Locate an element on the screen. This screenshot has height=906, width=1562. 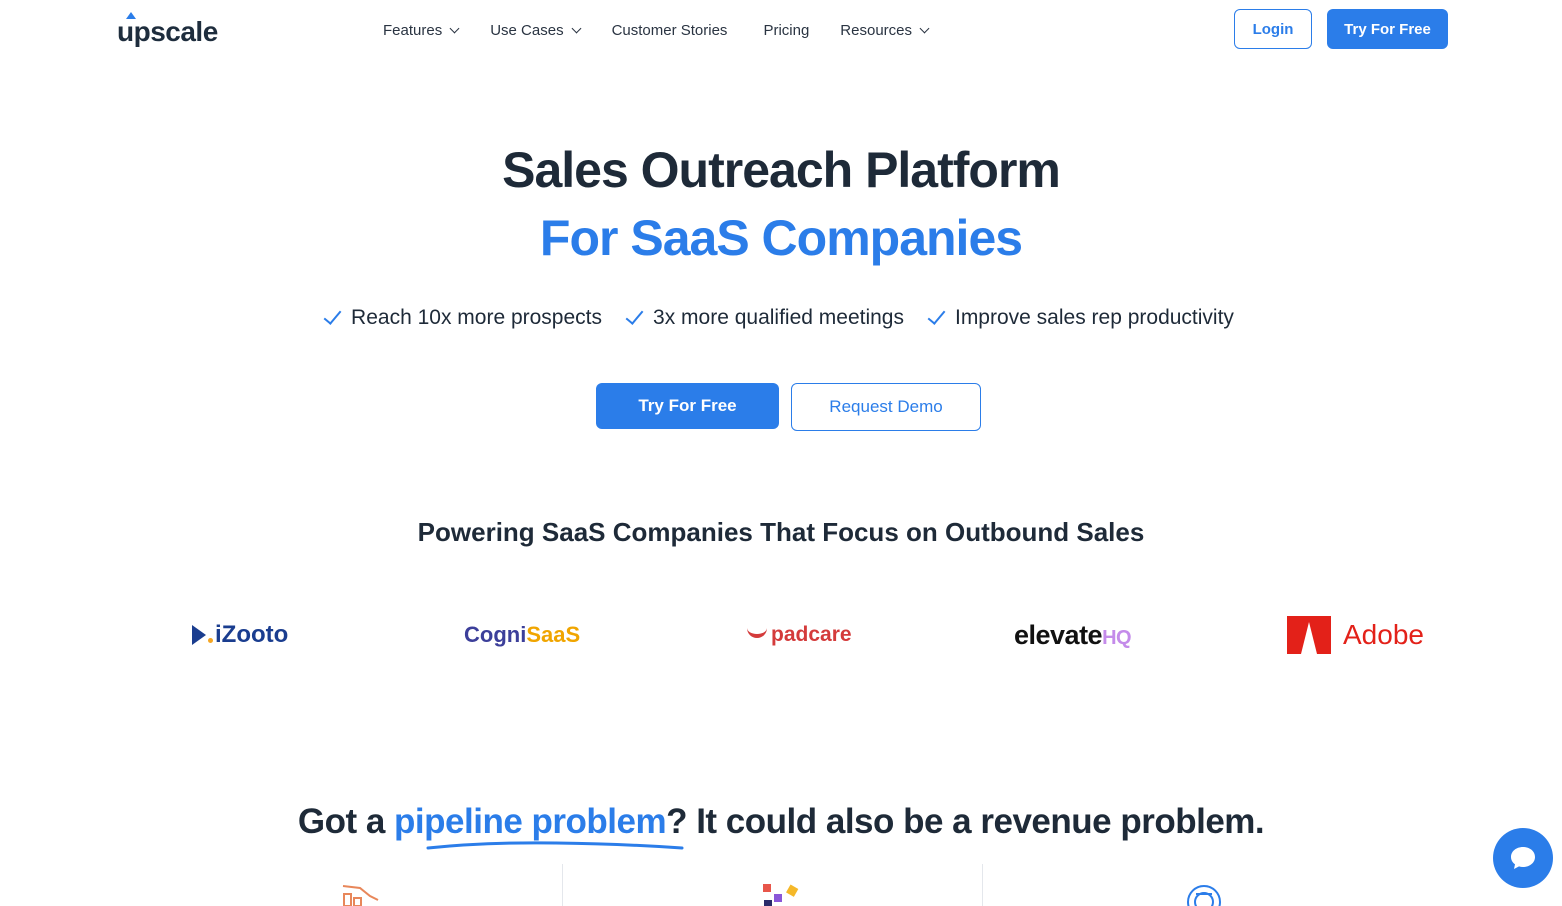
declining-chart-icon is located at coordinates (360, 895).